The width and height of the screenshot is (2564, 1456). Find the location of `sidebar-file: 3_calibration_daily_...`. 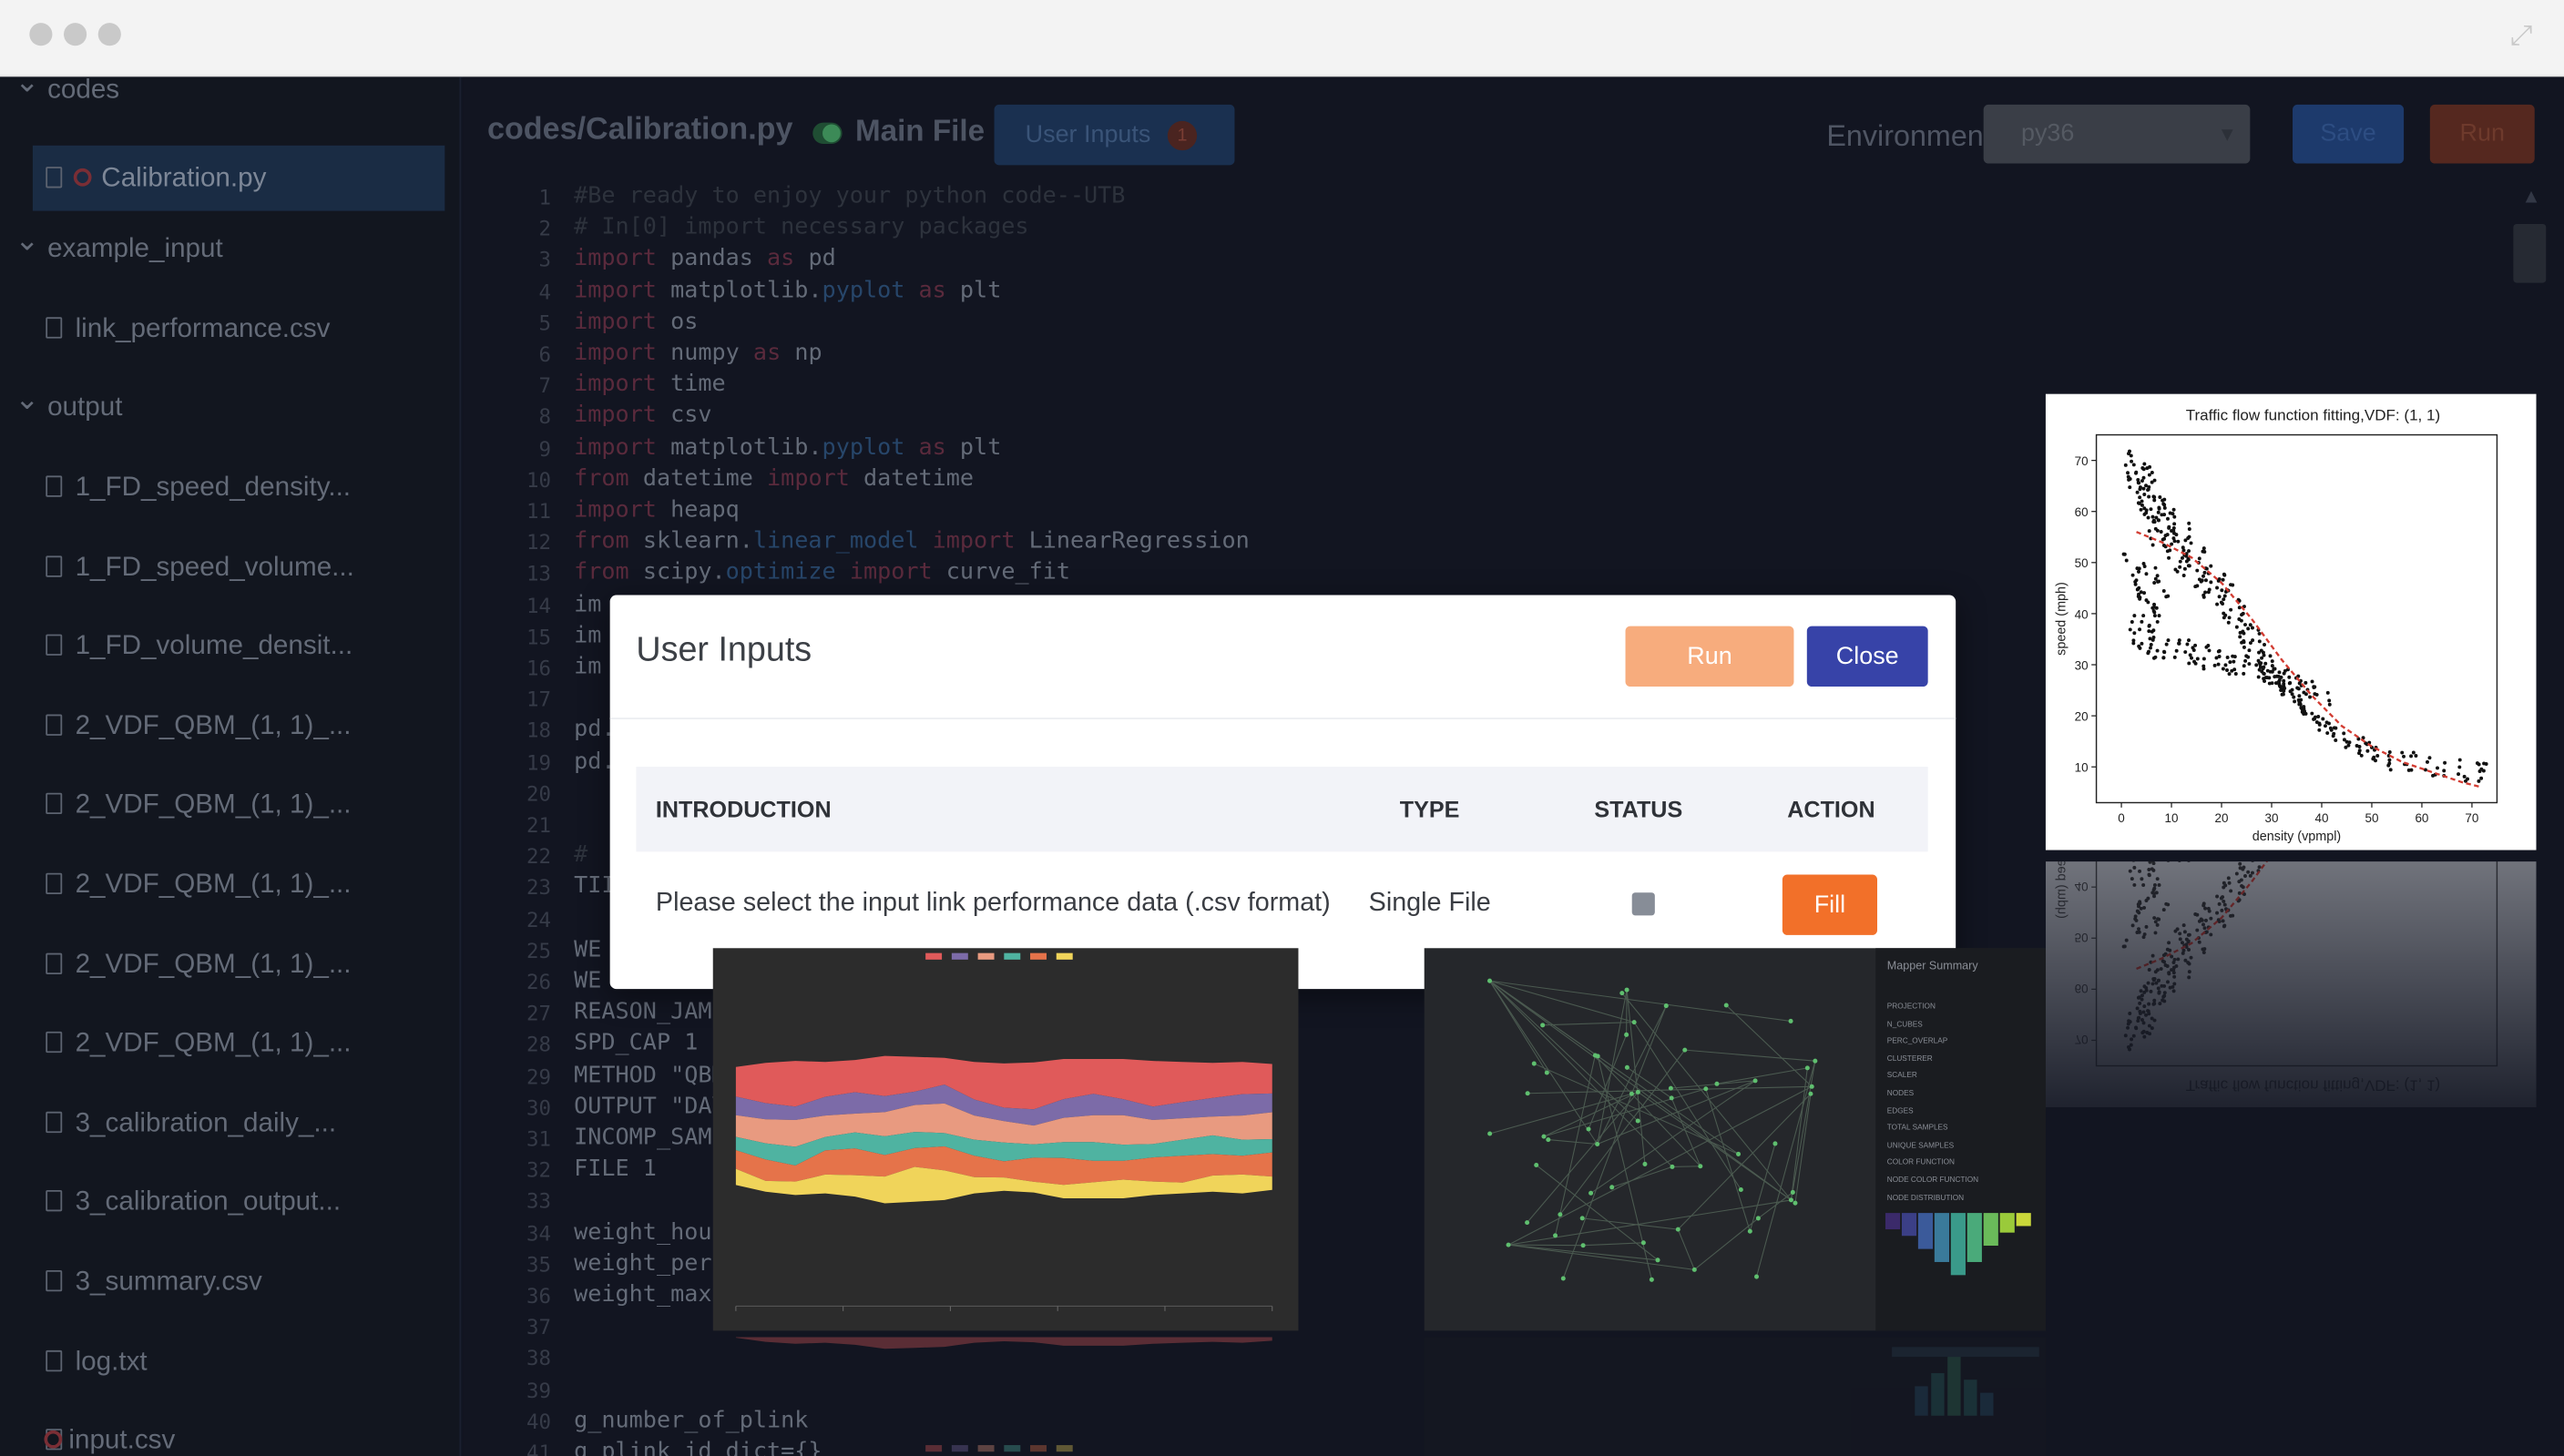

sidebar-file: 3_calibration_daily_... is located at coordinates (231, 1123).